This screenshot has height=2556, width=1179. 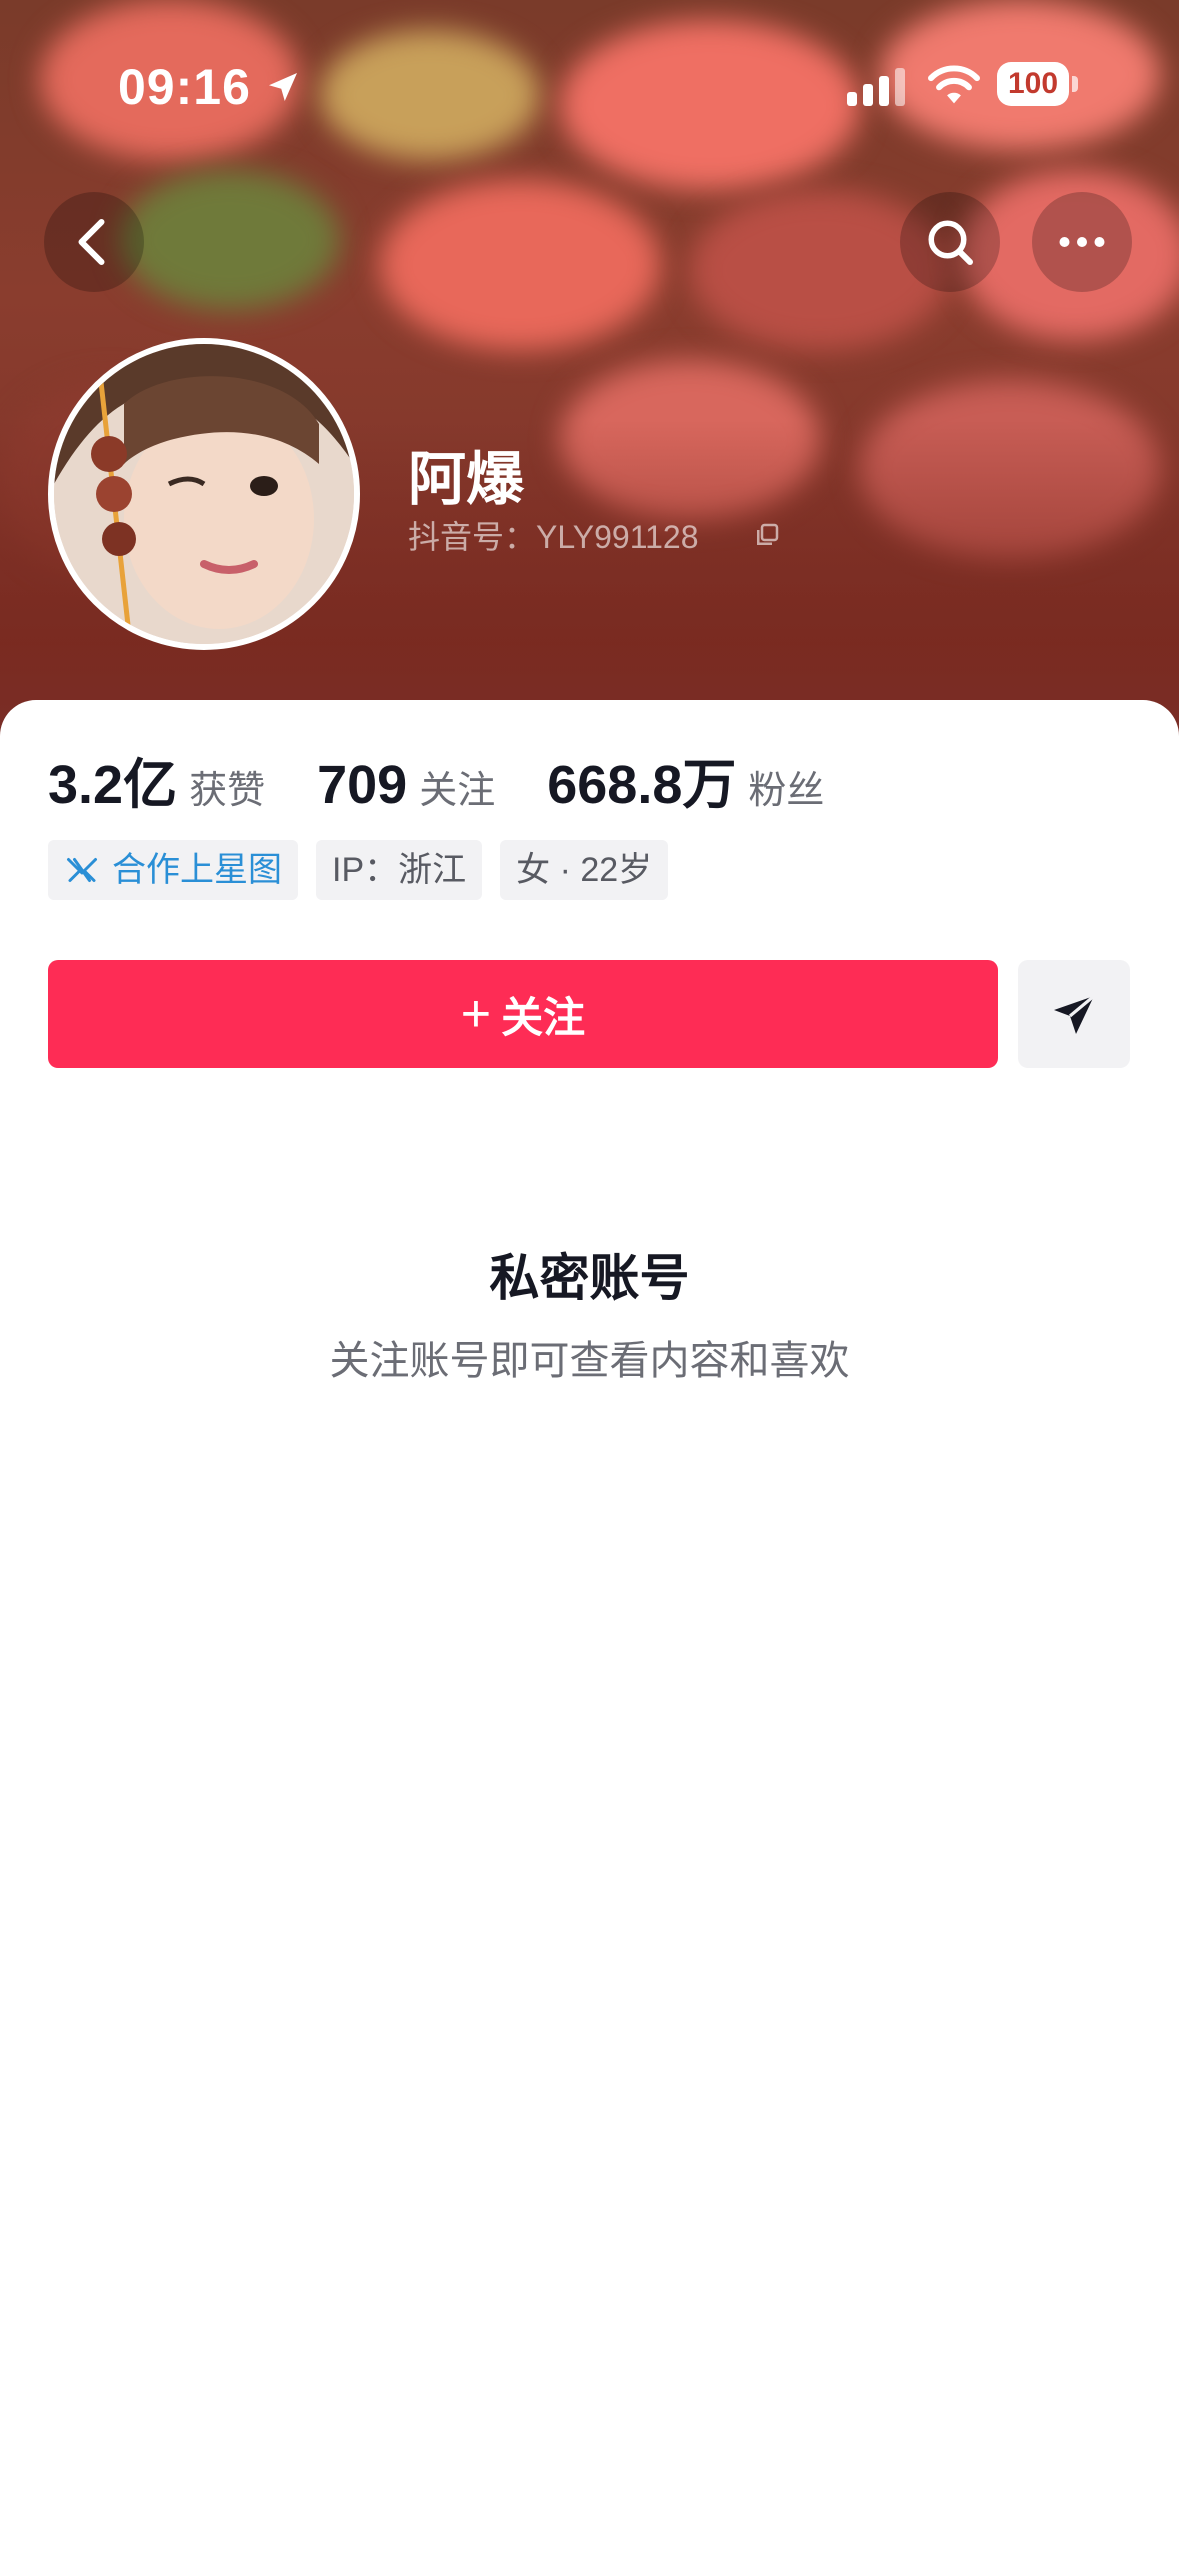 I want to click on wifi-icon, so click(x=954, y=84).